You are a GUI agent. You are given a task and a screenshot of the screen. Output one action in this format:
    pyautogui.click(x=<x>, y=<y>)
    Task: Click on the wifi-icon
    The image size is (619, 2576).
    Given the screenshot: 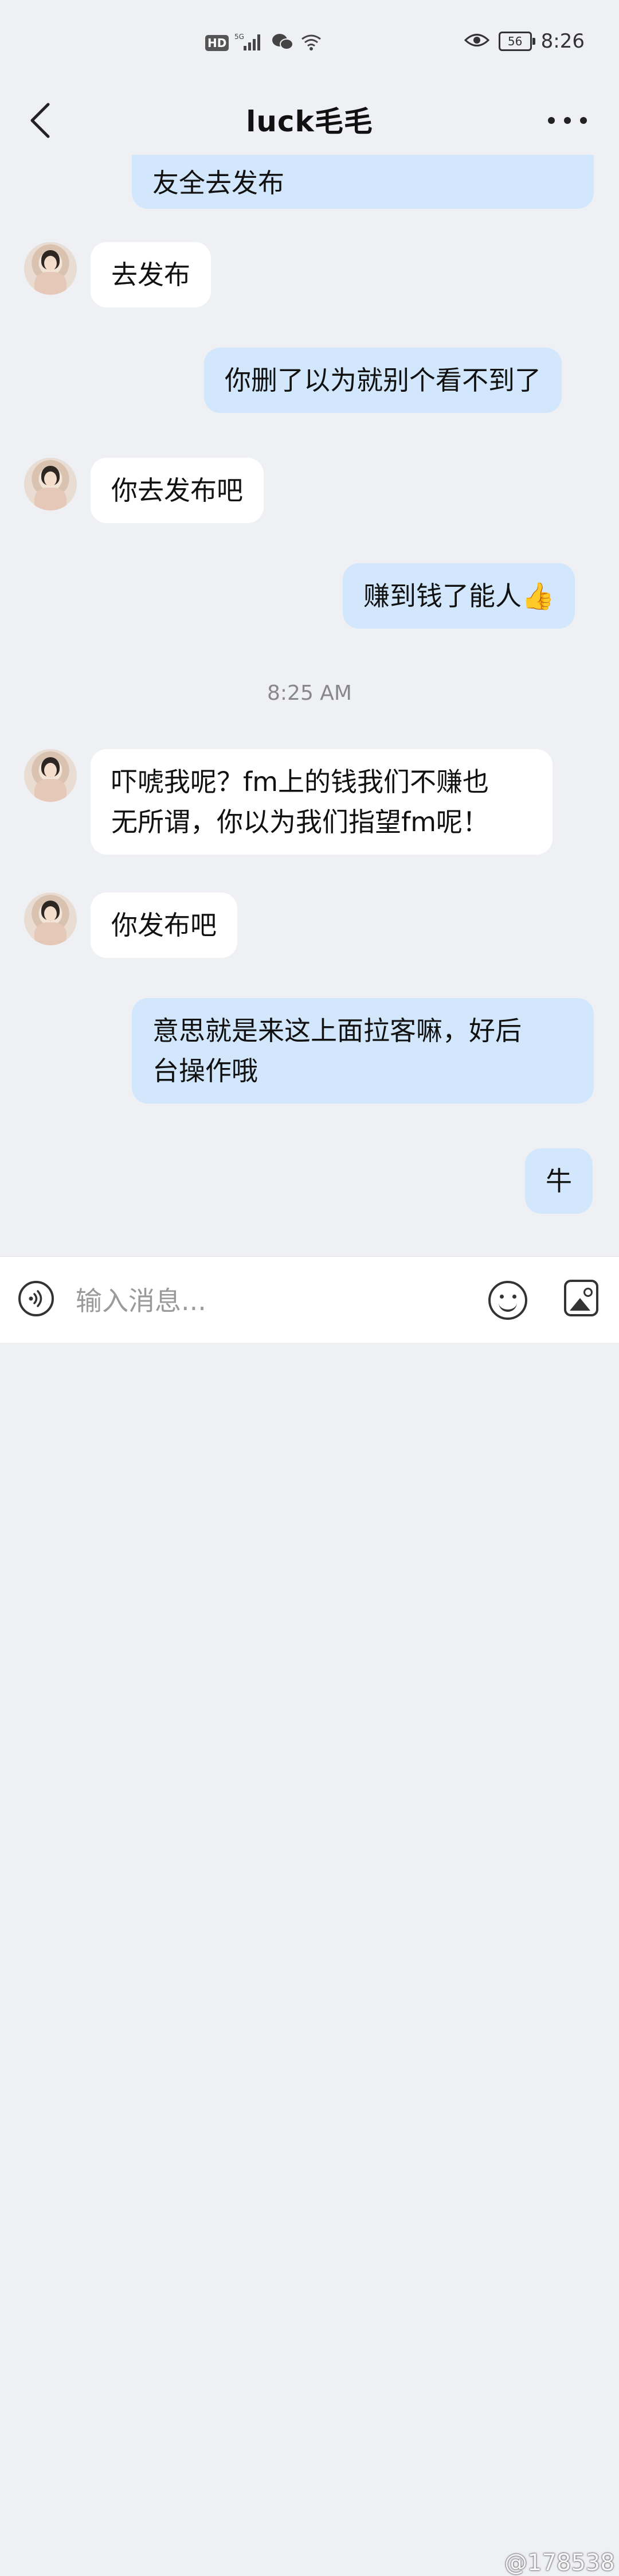 What is the action you would take?
    pyautogui.click(x=311, y=43)
    